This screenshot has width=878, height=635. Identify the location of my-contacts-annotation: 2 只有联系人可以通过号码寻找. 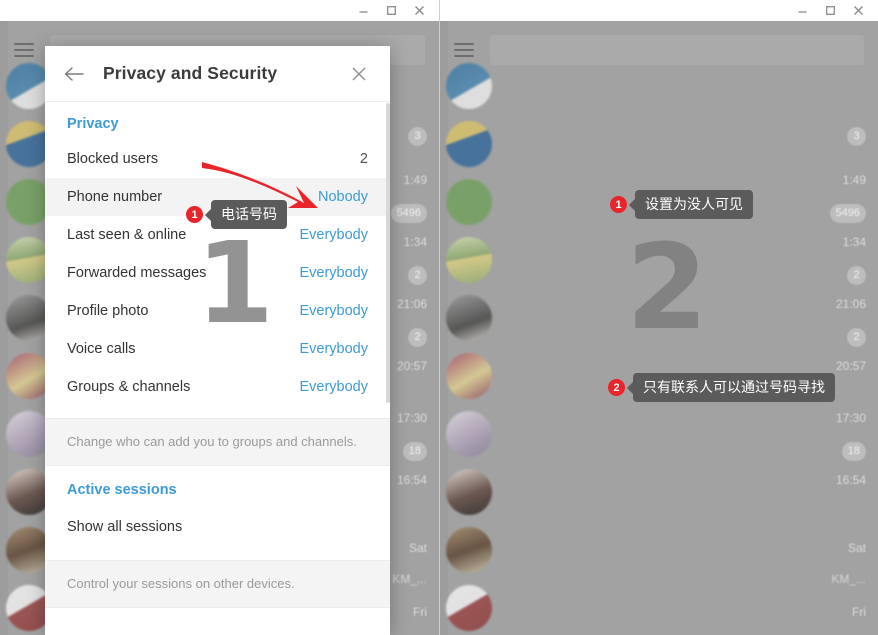
(717, 387).